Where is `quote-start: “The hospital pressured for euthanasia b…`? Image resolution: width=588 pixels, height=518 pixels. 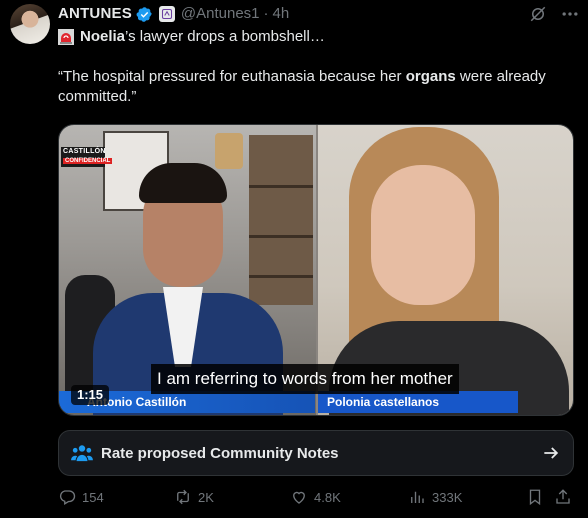
quote-start: “The hospital pressured for euthanasia b… is located at coordinates (232, 76).